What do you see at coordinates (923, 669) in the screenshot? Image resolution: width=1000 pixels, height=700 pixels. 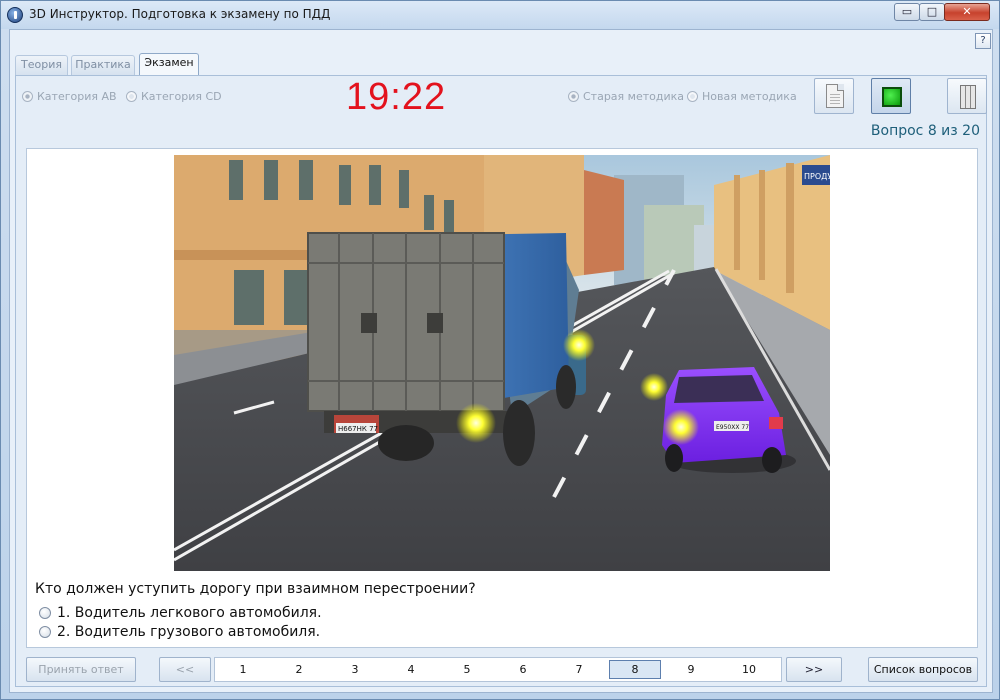 I see `question-list-button: Список вопросов` at bounding box center [923, 669].